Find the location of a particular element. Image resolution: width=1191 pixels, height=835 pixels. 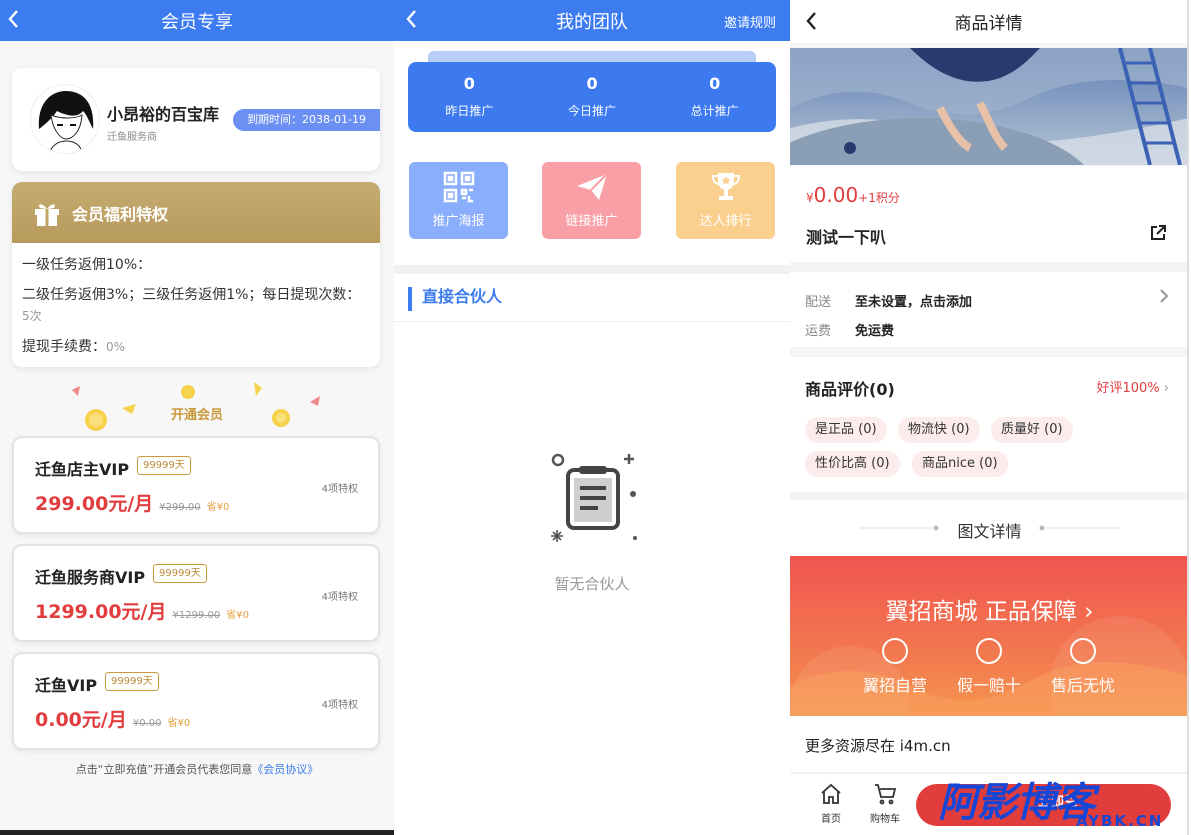

stat-label: 今日推广 is located at coordinates (592, 111).